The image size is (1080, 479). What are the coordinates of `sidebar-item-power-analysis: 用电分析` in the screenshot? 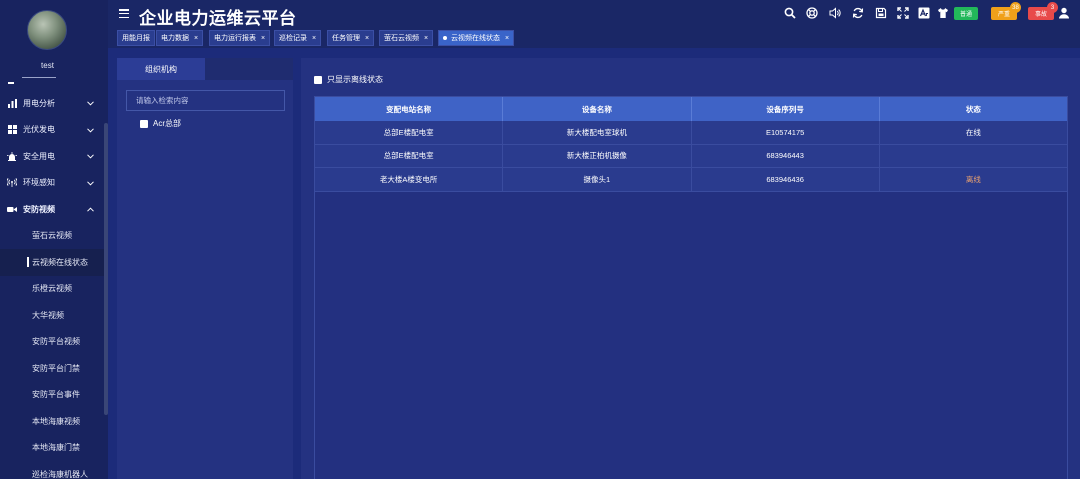 It's located at (52, 103).